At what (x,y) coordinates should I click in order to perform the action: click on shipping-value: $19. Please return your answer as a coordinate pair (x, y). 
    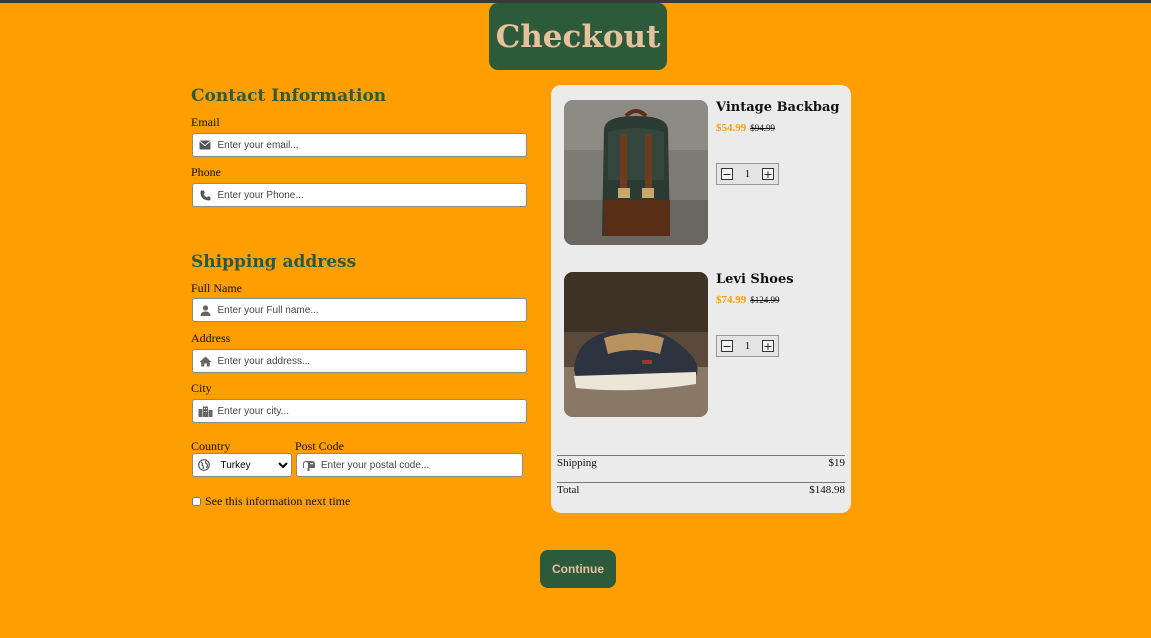
    Looking at the image, I should click on (837, 463).